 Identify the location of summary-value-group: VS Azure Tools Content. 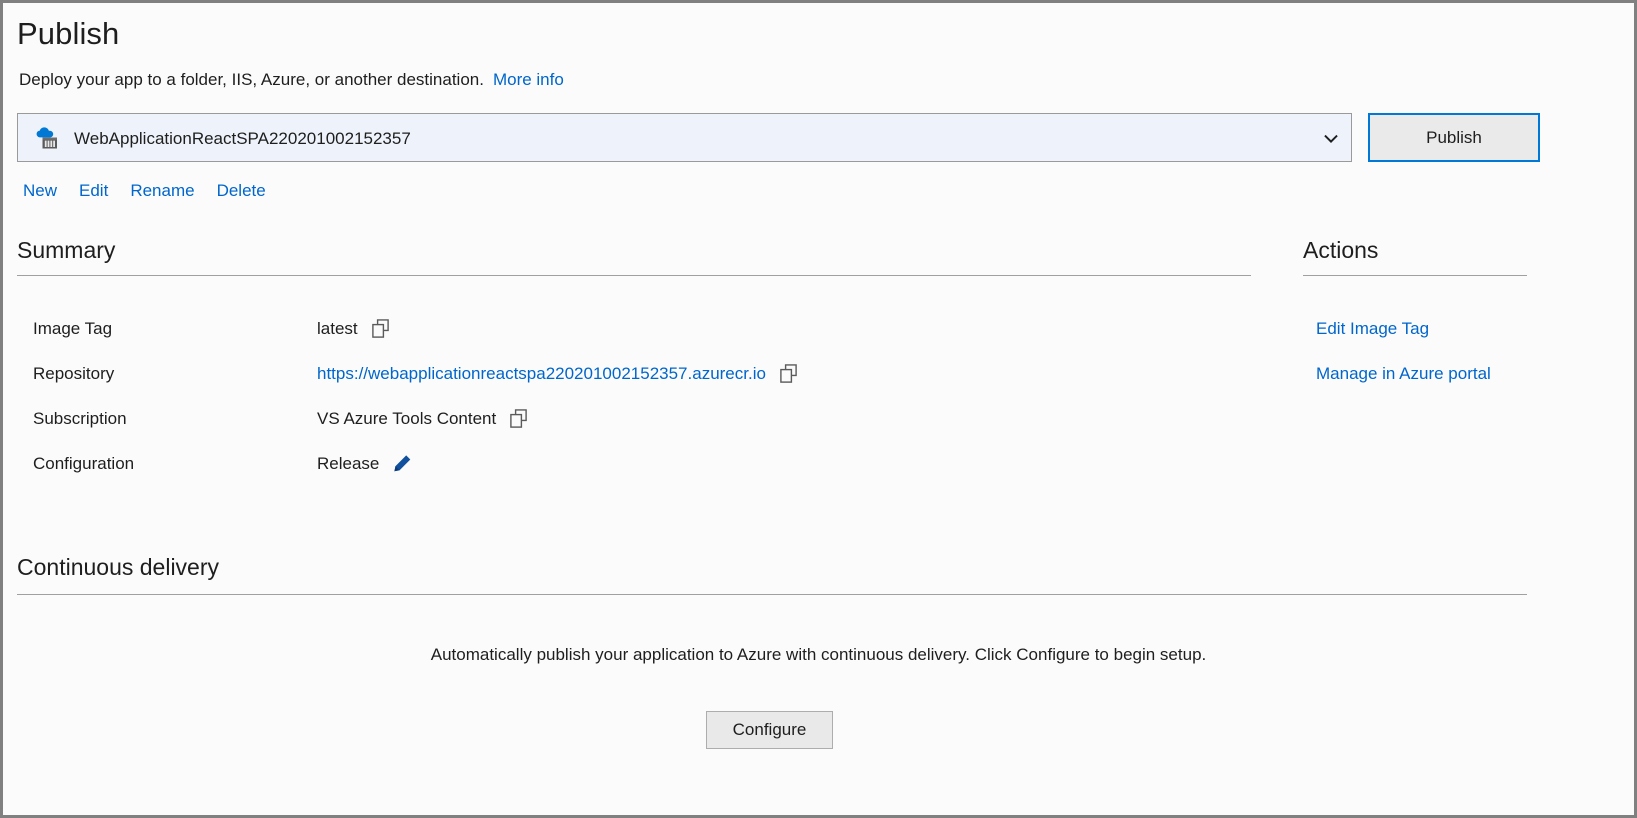
(422, 418).